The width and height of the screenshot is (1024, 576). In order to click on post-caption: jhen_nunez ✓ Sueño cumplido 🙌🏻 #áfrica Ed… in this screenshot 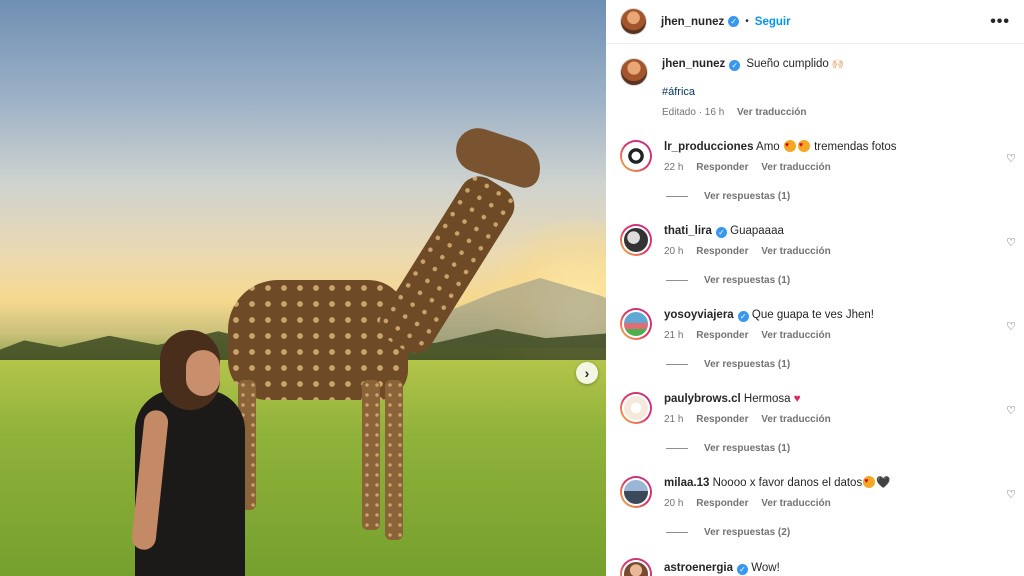, I will do `click(815, 88)`.